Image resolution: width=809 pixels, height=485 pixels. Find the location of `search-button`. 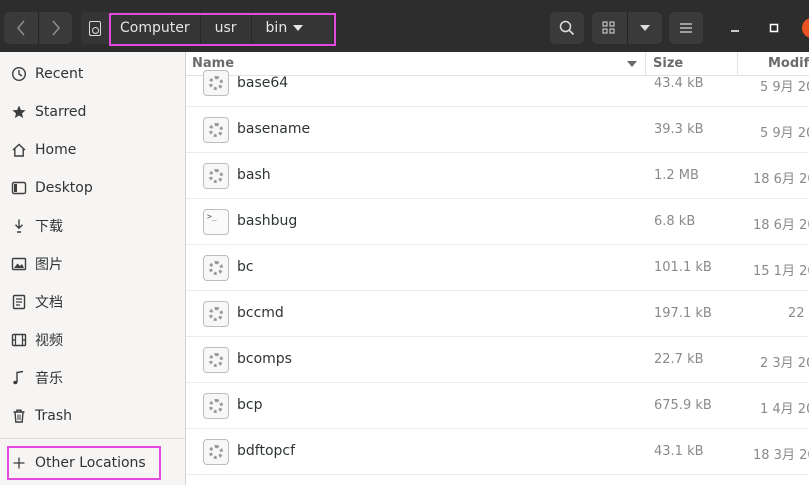

search-button is located at coordinates (567, 28).